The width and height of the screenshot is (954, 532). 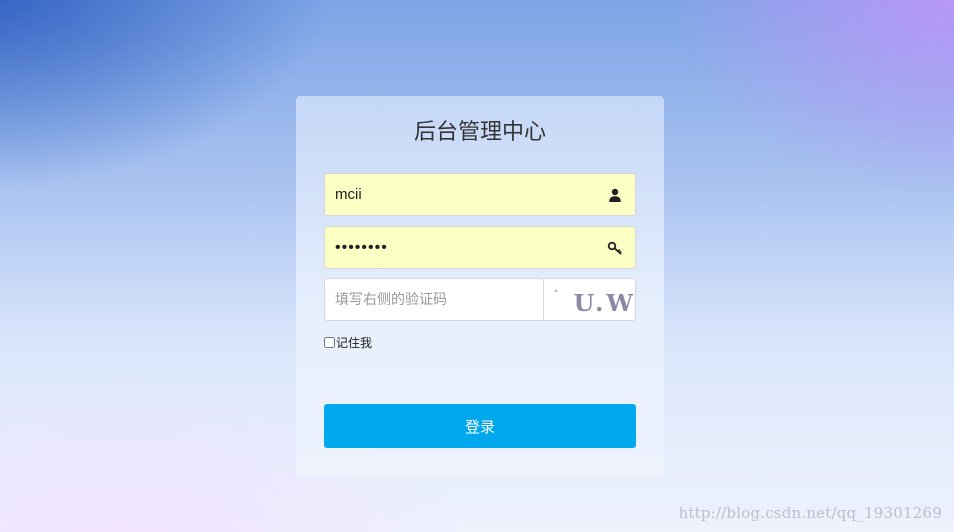 What do you see at coordinates (354, 343) in the screenshot?
I see `remember-label: 记住我` at bounding box center [354, 343].